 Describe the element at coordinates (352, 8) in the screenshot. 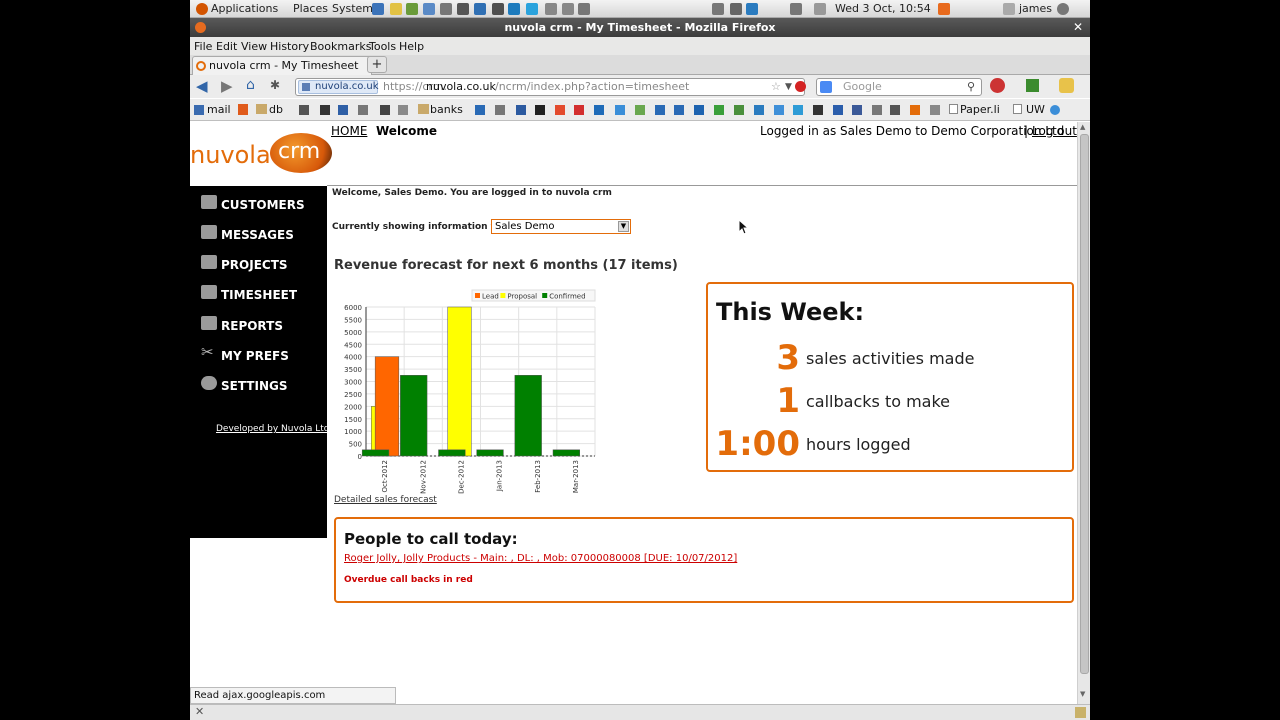

I see `system-menu: System` at that location.